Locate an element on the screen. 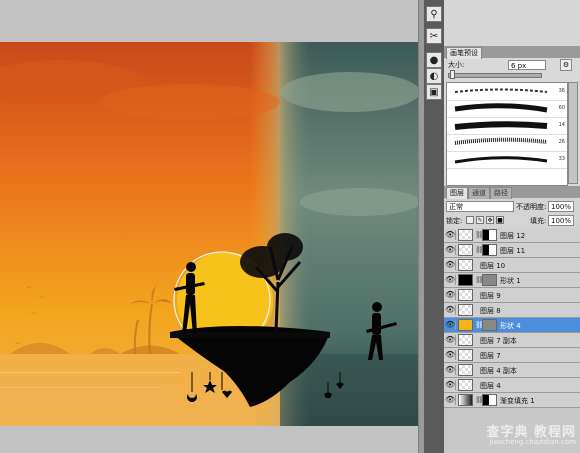 Image resolution: width=580 pixels, height=453 pixels. layer-row: 👁 图层 8 is located at coordinates (512, 310).